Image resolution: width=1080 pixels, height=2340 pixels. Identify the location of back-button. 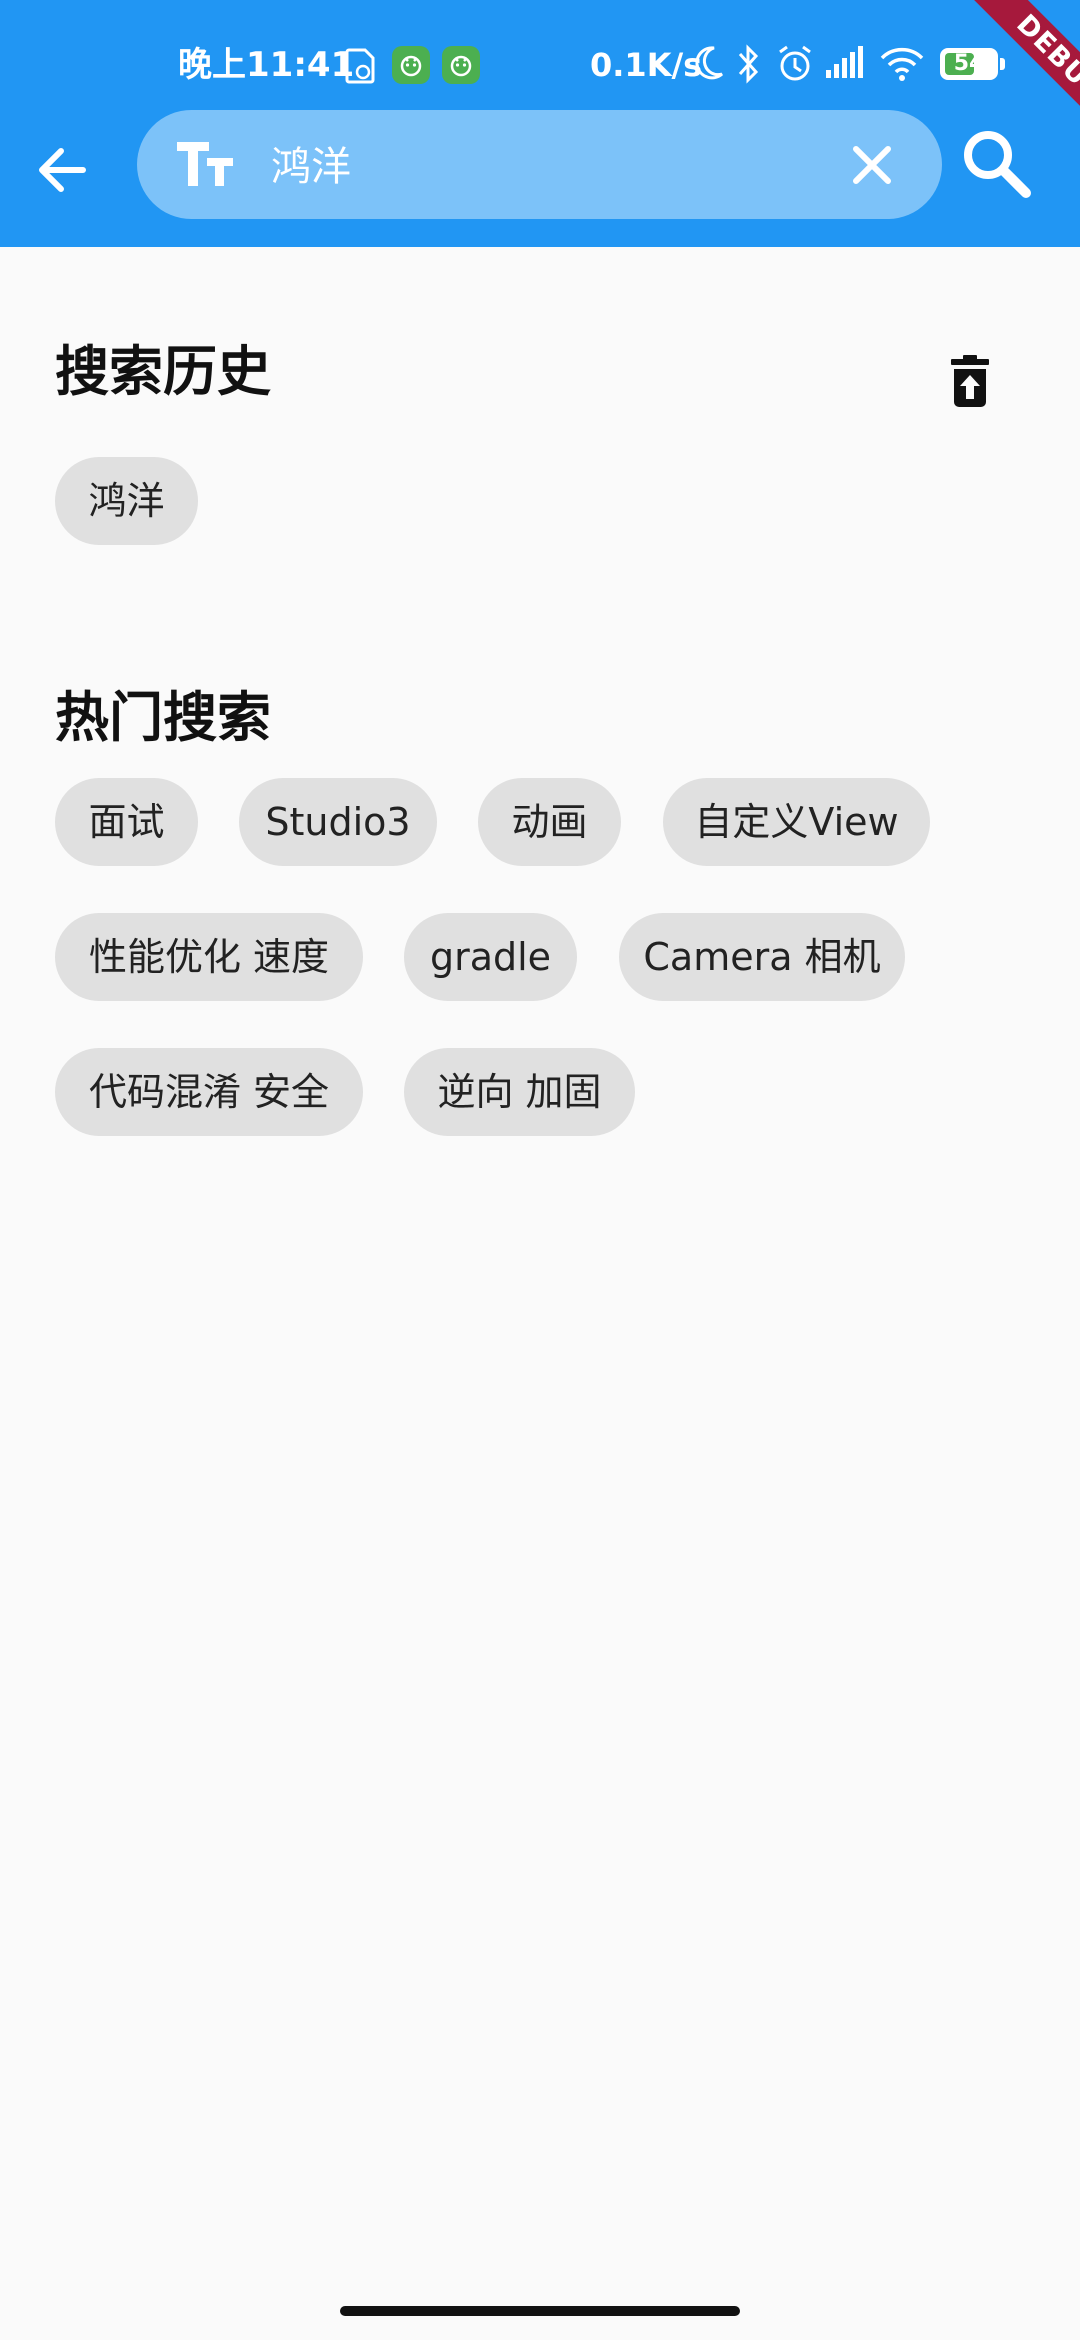
(62, 170).